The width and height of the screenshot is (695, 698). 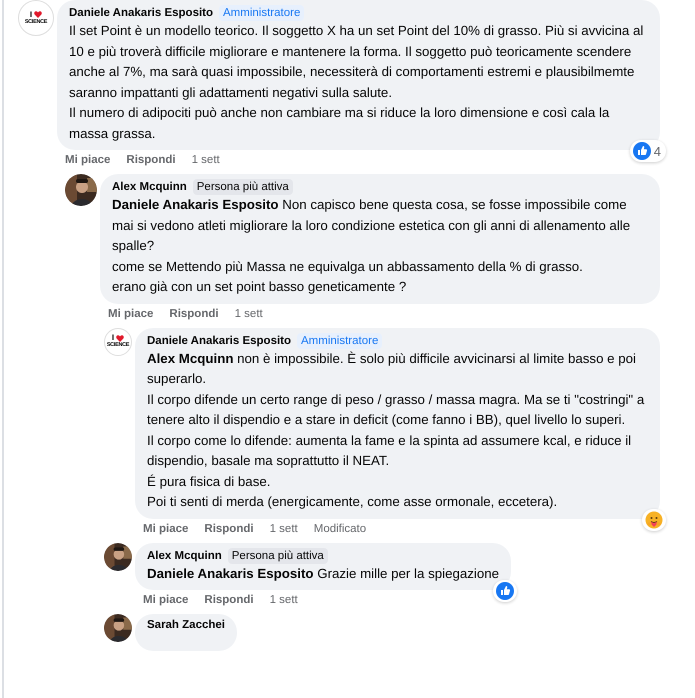 I want to click on comment-text: Poi ti senti di merda (energicamente, come asse ormonale, eccetera)., so click(x=352, y=502).